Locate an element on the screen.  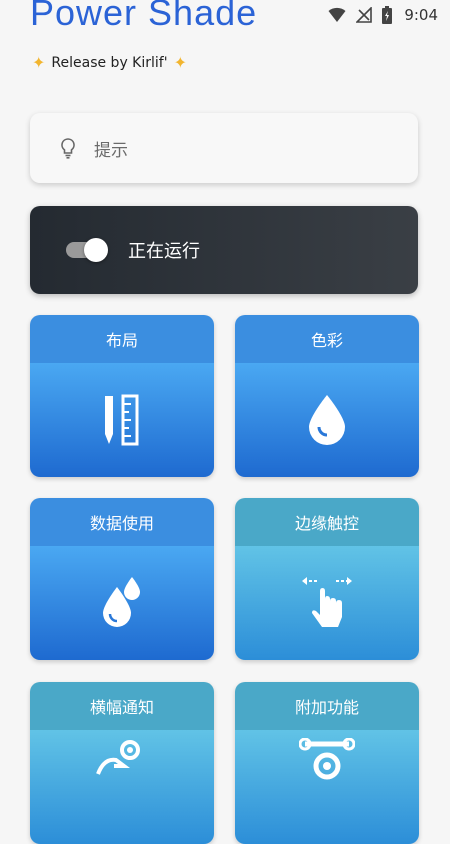
status-icons: 9:04 is located at coordinates (383, 15).